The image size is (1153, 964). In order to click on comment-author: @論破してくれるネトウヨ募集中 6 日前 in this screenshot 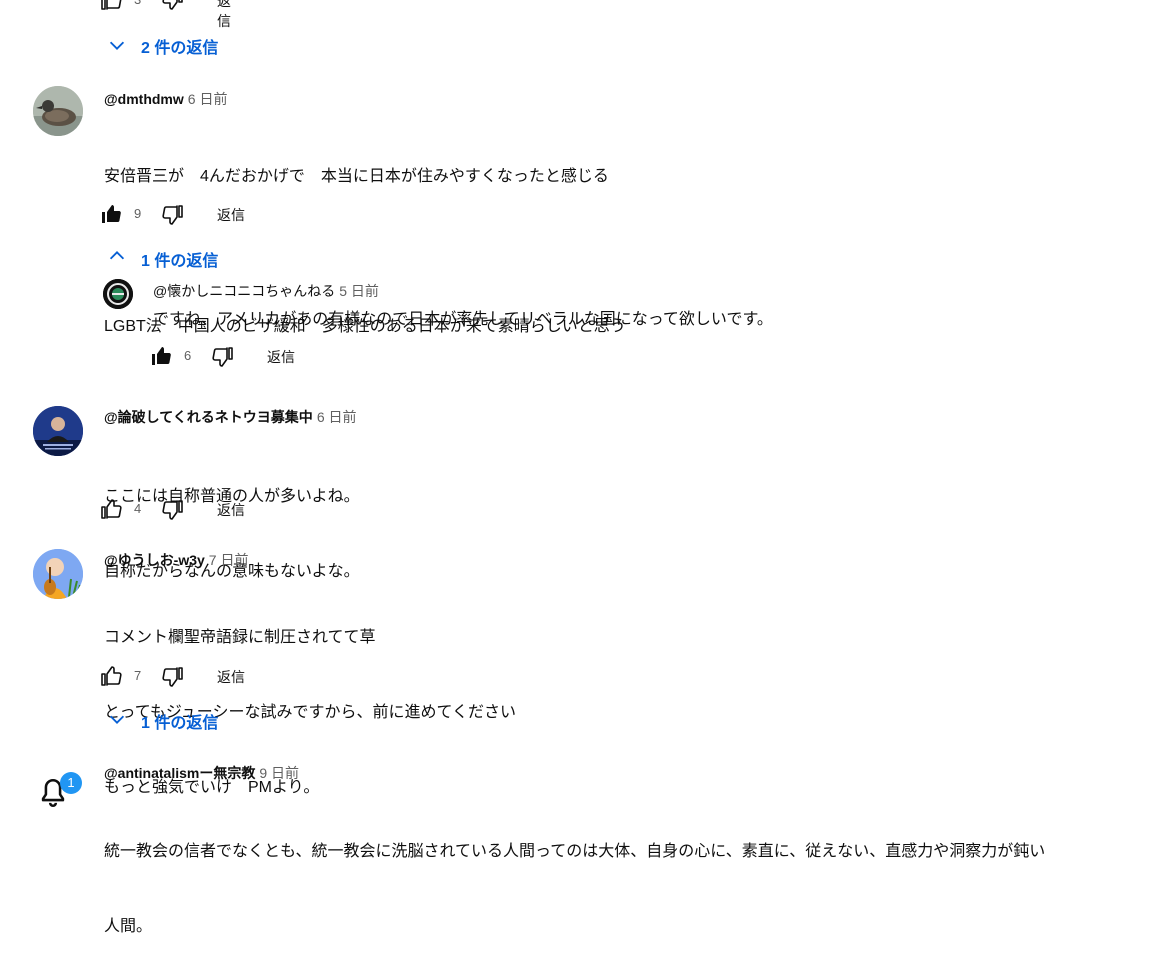, I will do `click(230, 417)`.